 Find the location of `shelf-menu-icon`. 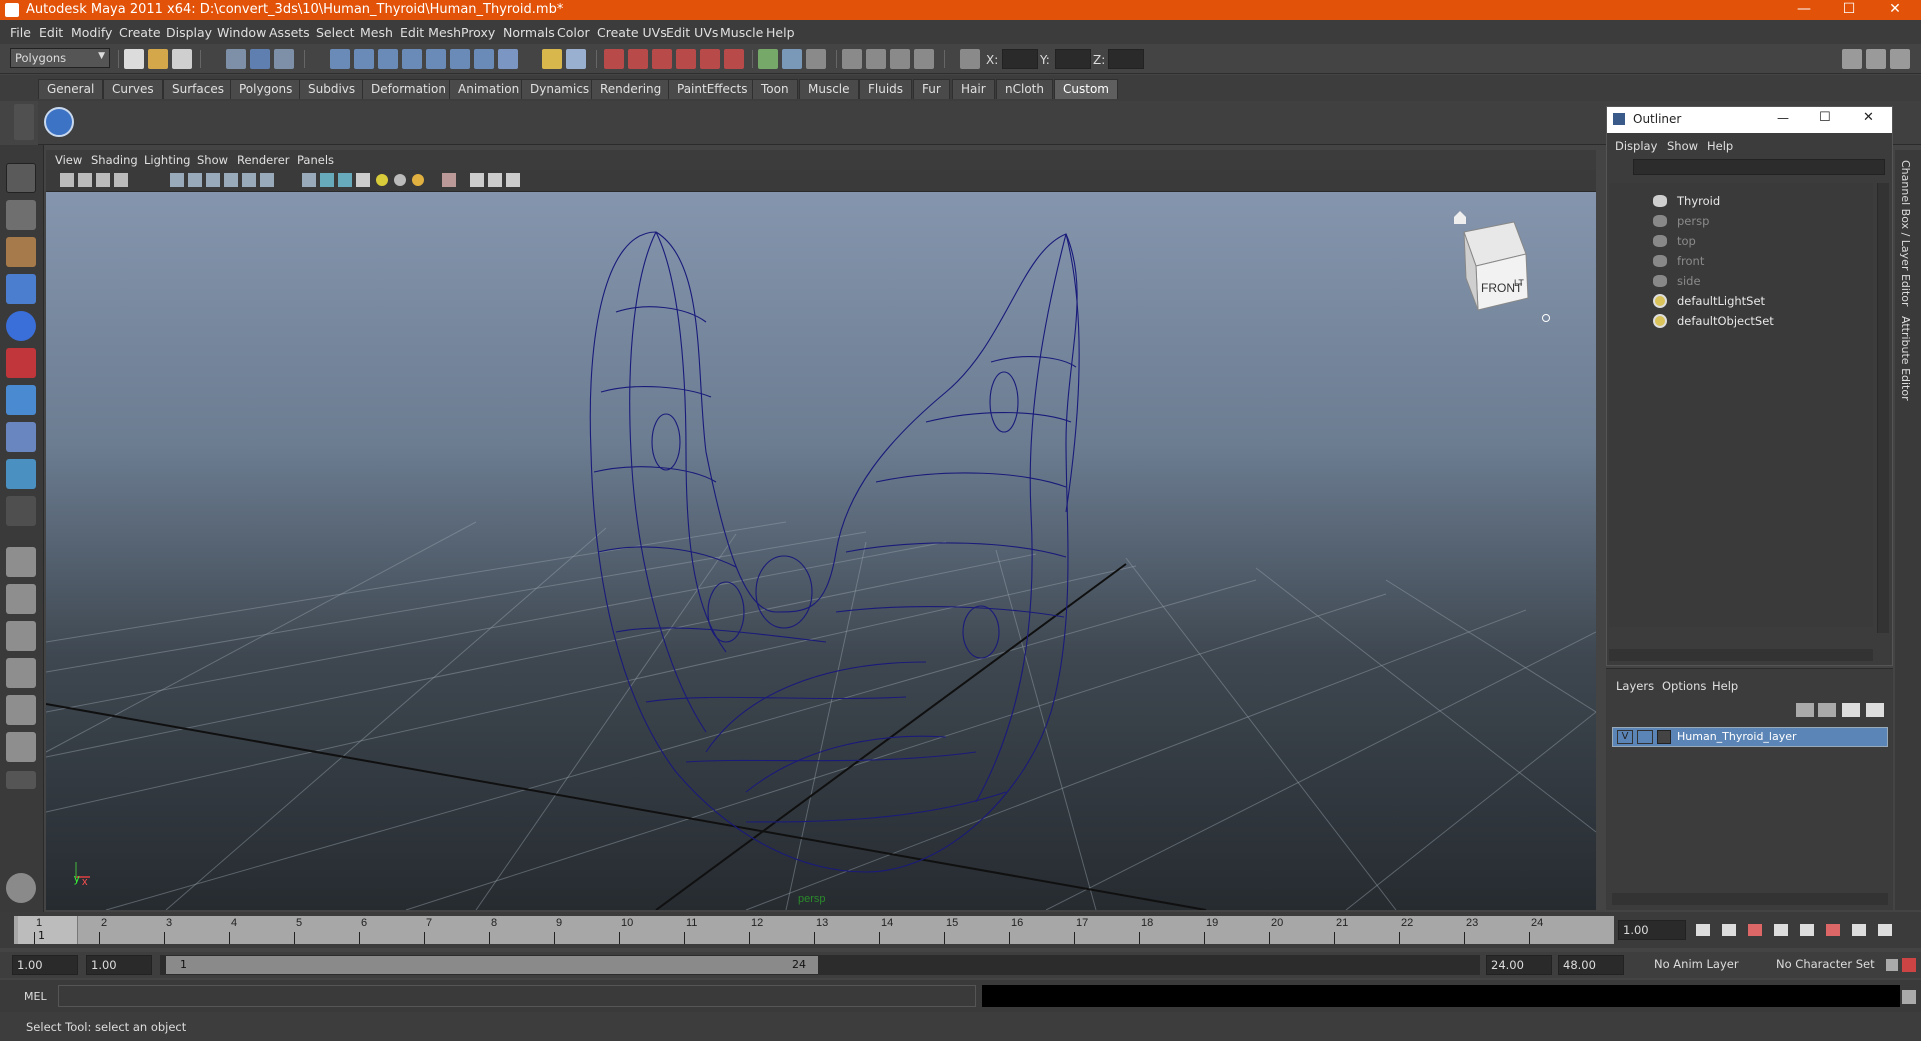

shelf-menu-icon is located at coordinates (24, 122).